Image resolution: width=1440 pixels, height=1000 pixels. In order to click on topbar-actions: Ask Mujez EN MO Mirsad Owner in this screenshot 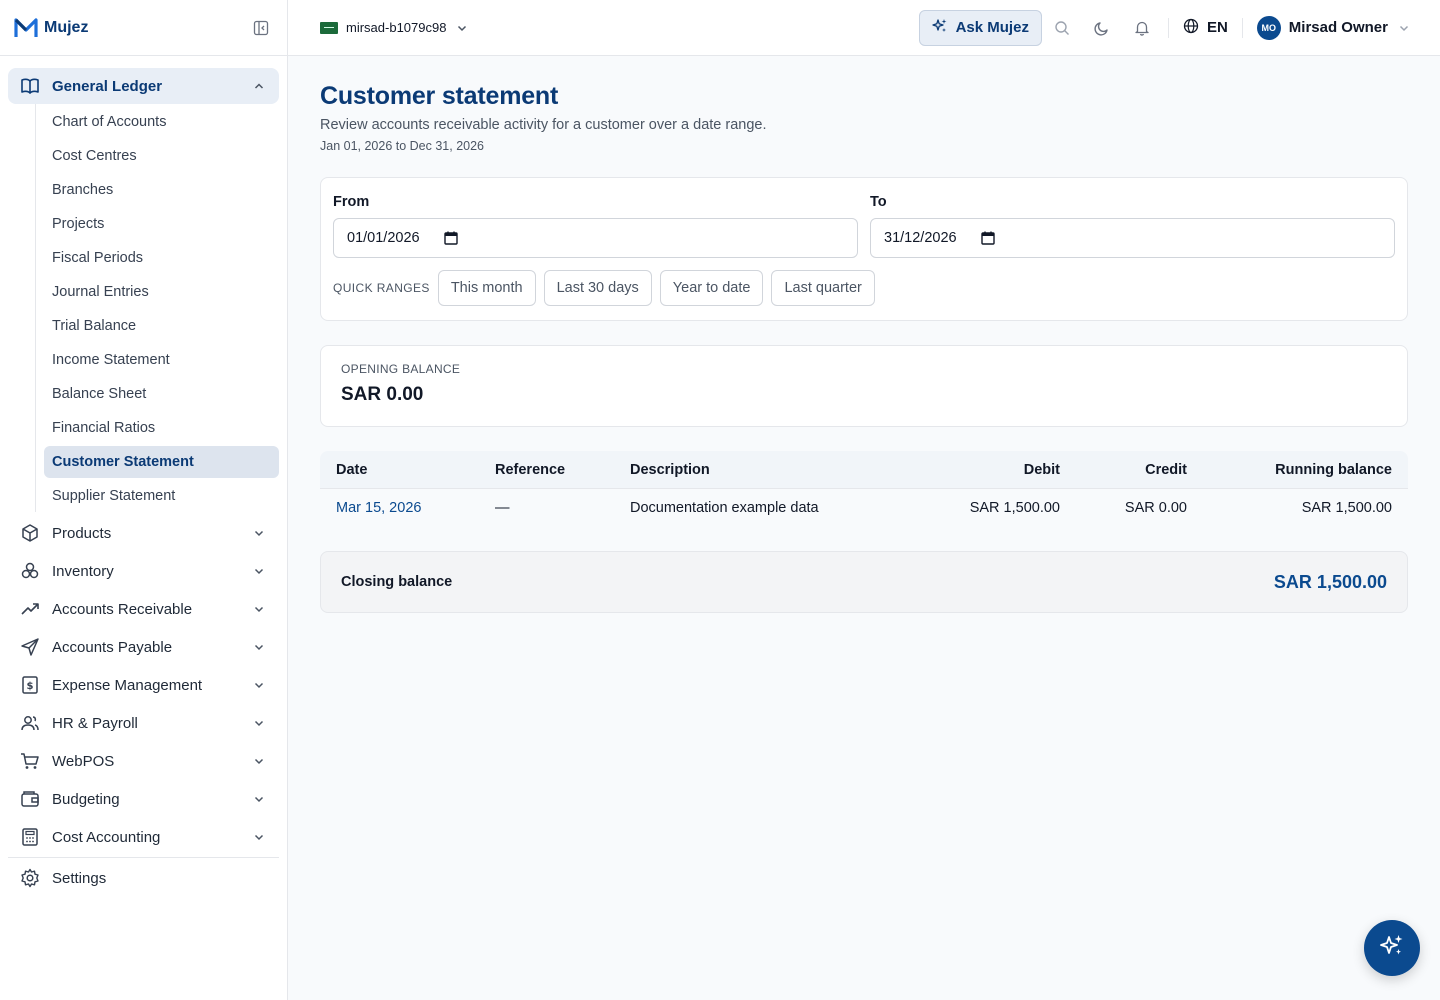, I will do `click(1167, 27)`.